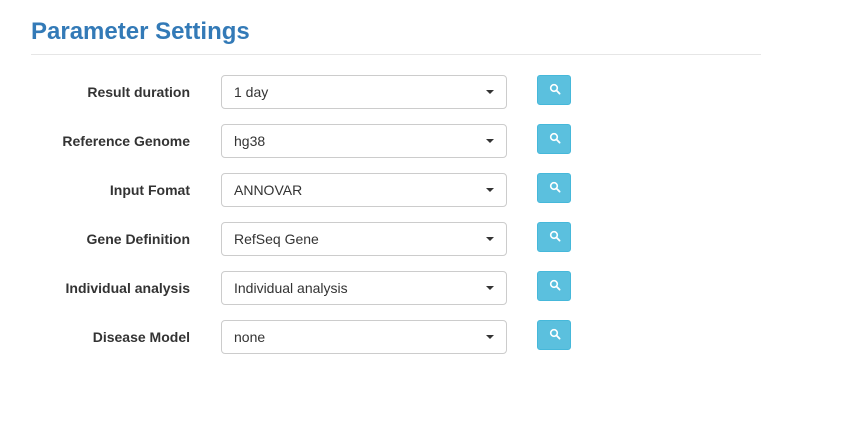 The image size is (853, 429). I want to click on input-format-search-button, so click(554, 188).